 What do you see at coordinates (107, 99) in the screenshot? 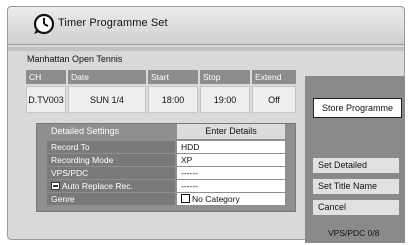
I see `date-field: SUN 1/4` at bounding box center [107, 99].